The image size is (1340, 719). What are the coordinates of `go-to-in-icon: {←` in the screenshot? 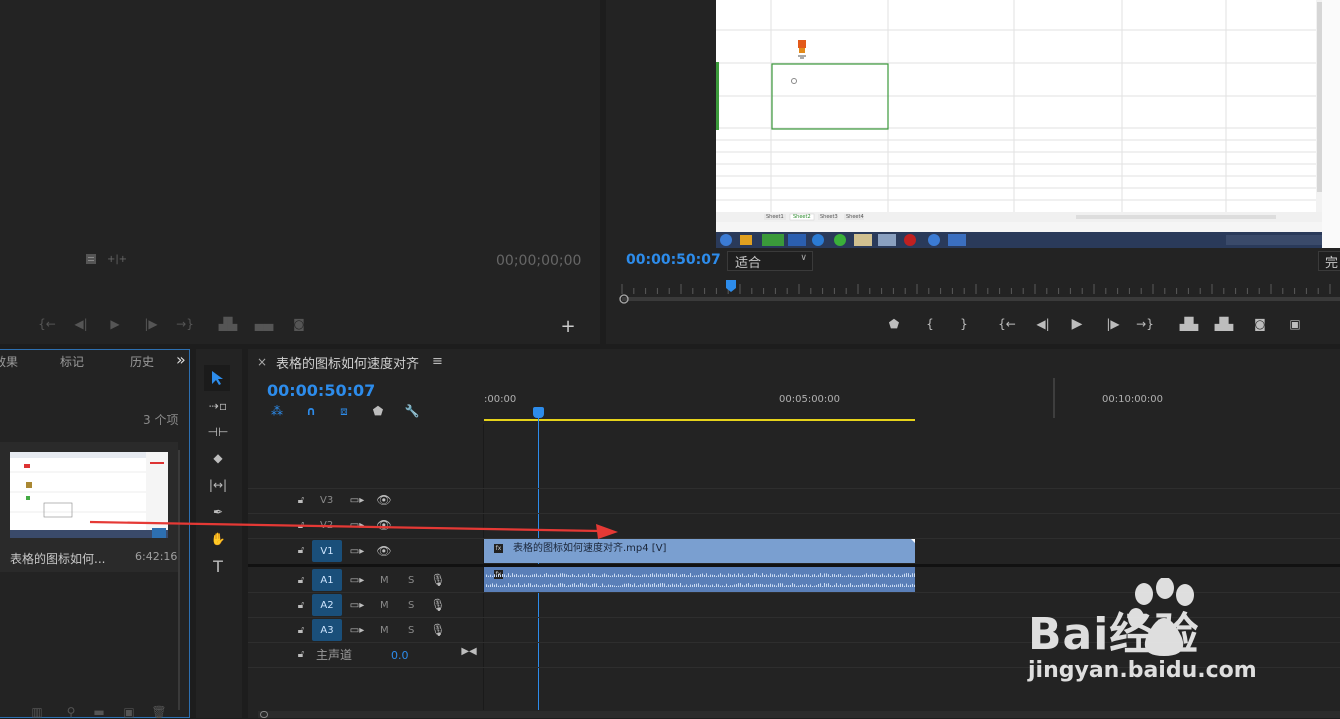 It's located at (1007, 324).